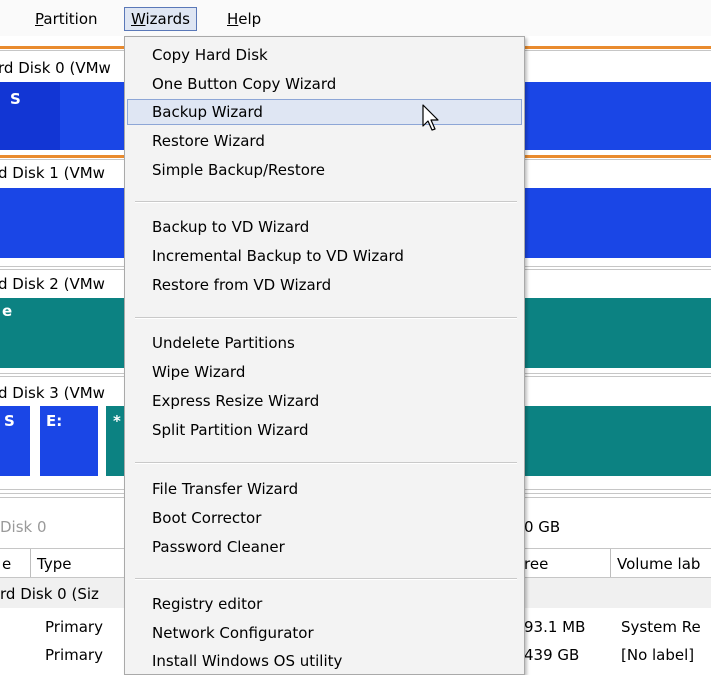  What do you see at coordinates (247, 661) in the screenshot?
I see `menu-item-install-windows-os-utility: Install Windows OS utility` at bounding box center [247, 661].